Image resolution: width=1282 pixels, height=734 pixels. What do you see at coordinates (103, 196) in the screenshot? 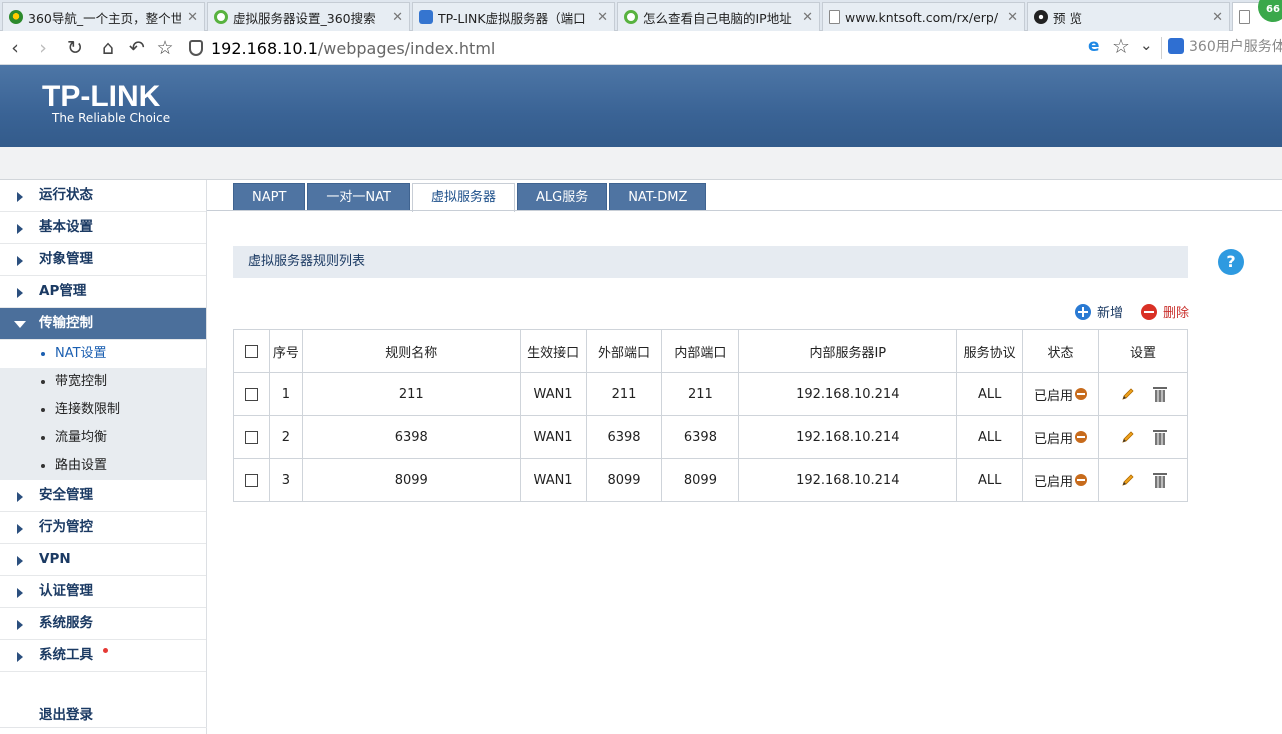
I see `sidebar-item-status: 运行状态` at bounding box center [103, 196].